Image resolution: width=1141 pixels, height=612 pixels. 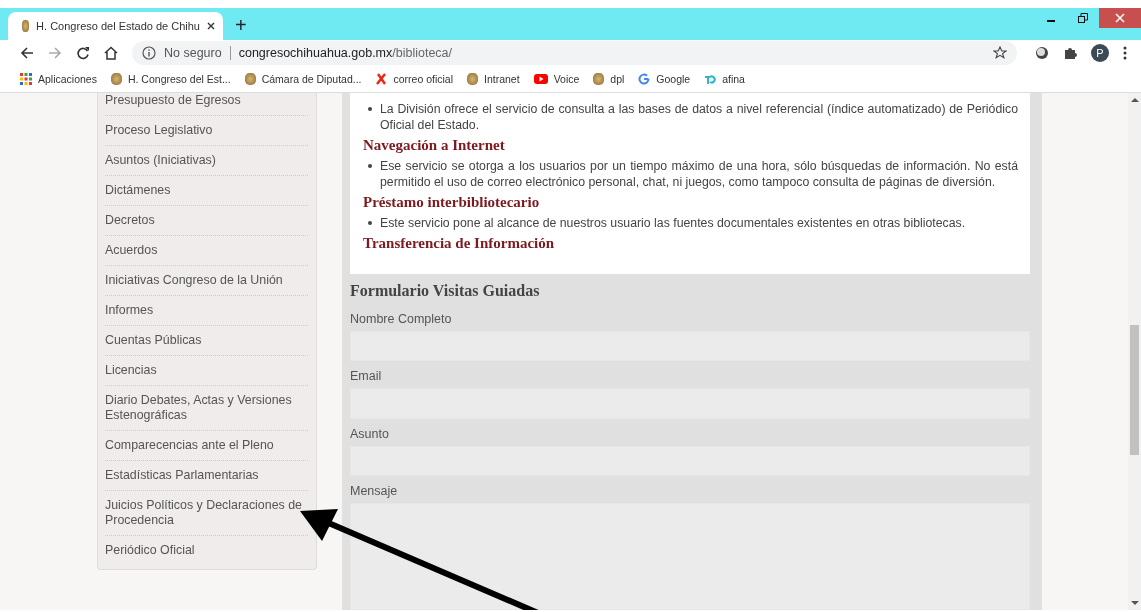 I want to click on section-heading: Navegación a Internet, so click(x=434, y=145).